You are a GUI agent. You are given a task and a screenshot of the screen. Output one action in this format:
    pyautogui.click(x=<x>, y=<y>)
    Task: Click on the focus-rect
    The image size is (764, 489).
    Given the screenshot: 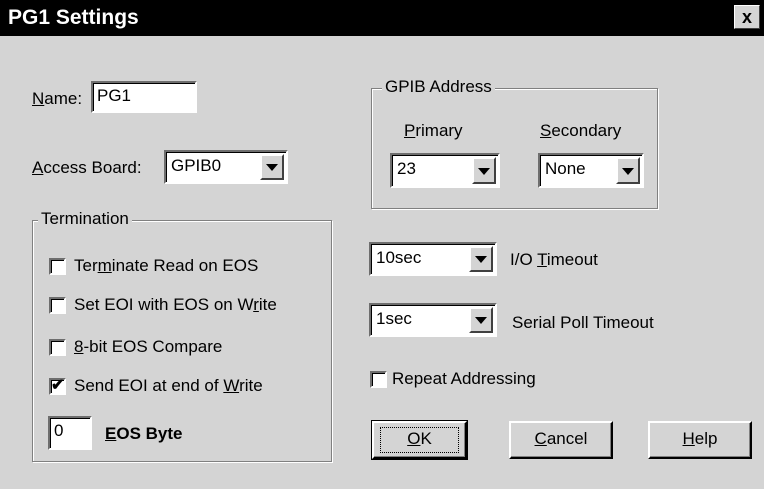 What is the action you would take?
    pyautogui.click(x=419, y=440)
    